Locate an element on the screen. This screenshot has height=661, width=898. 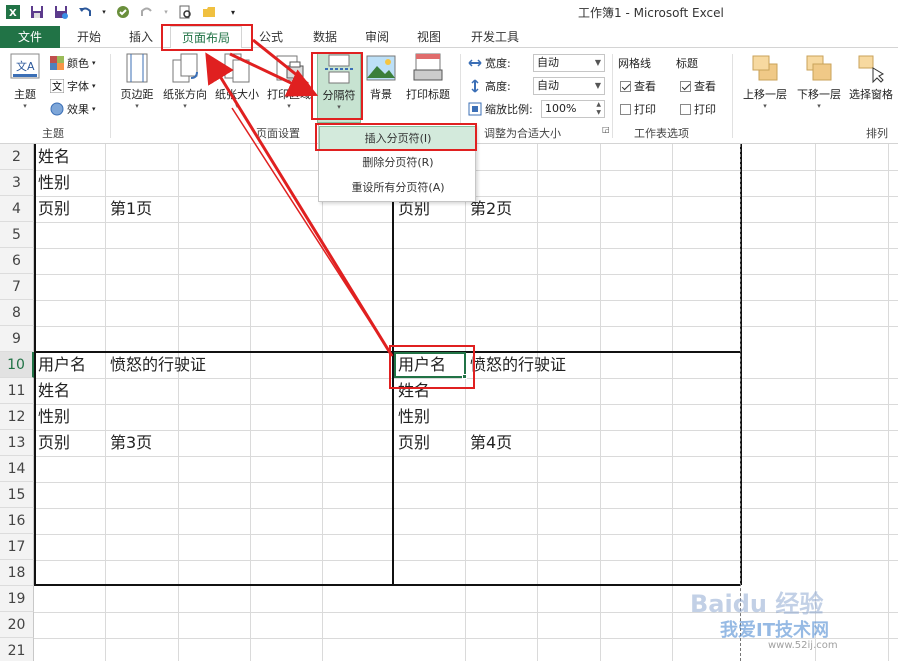
row-header: 16 is located at coordinates (17, 521).